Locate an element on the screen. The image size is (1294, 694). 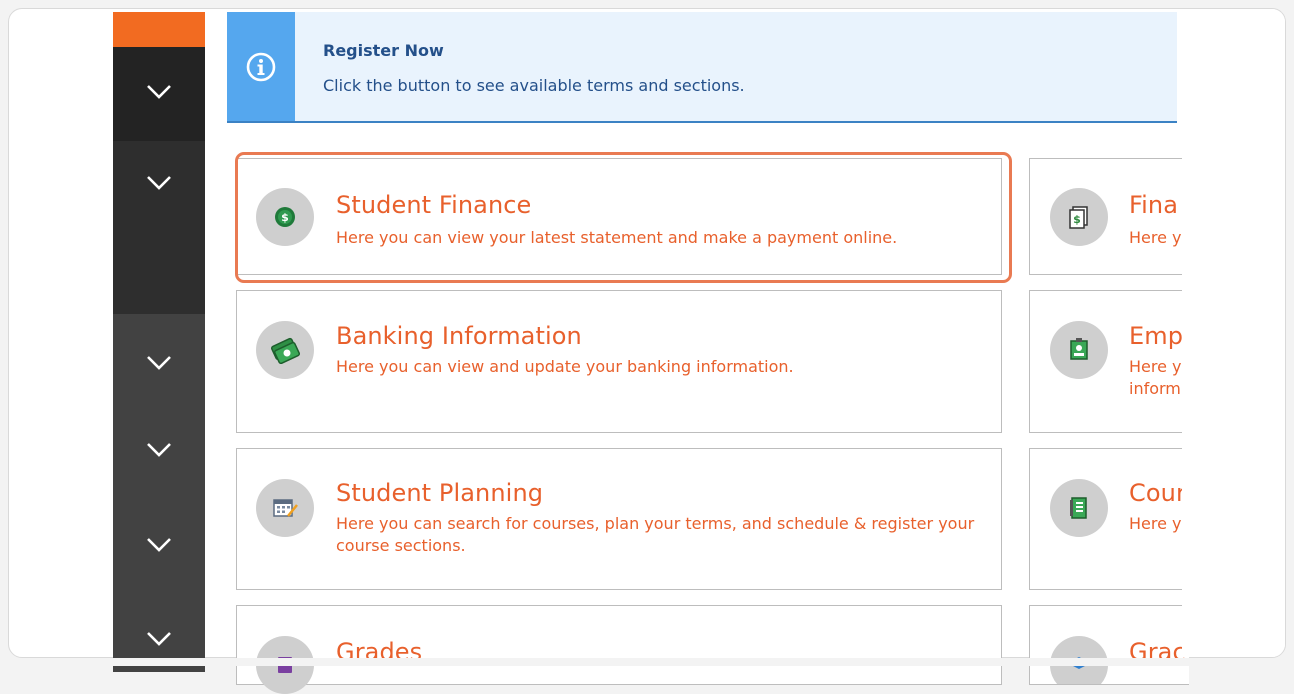
tile-employee: Emp Here y inform is located at coordinates (1109, 361).